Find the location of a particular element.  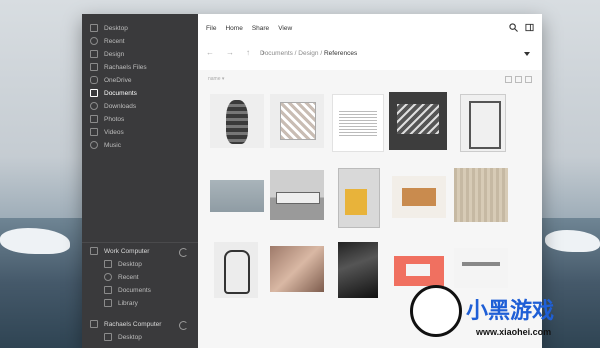

sidebar-sub-library: Library is located at coordinates (121, 303).